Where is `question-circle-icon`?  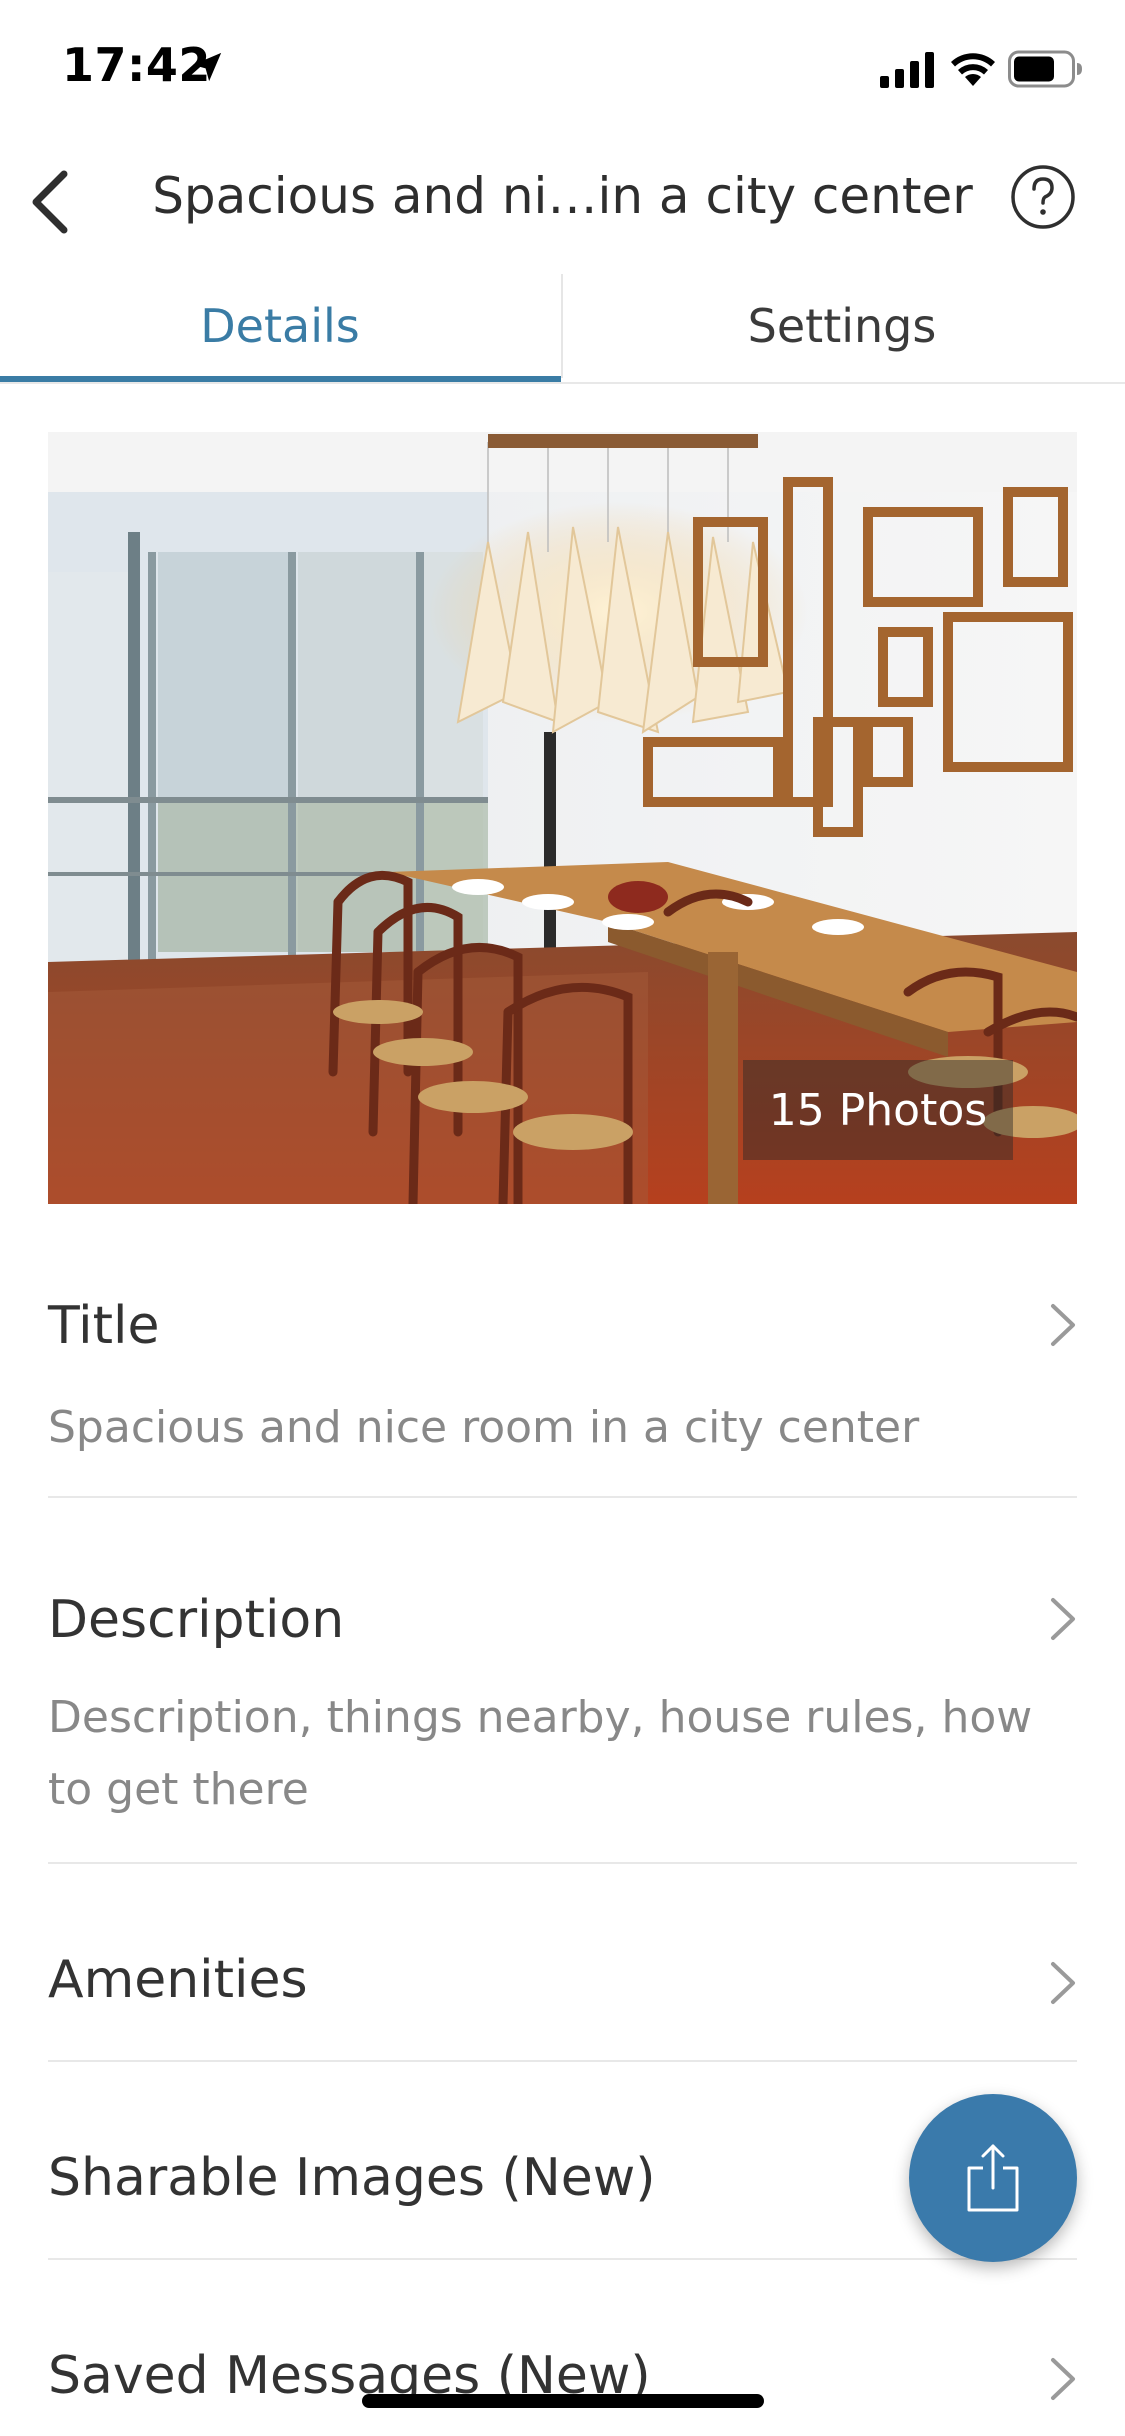 question-circle-icon is located at coordinates (1043, 197).